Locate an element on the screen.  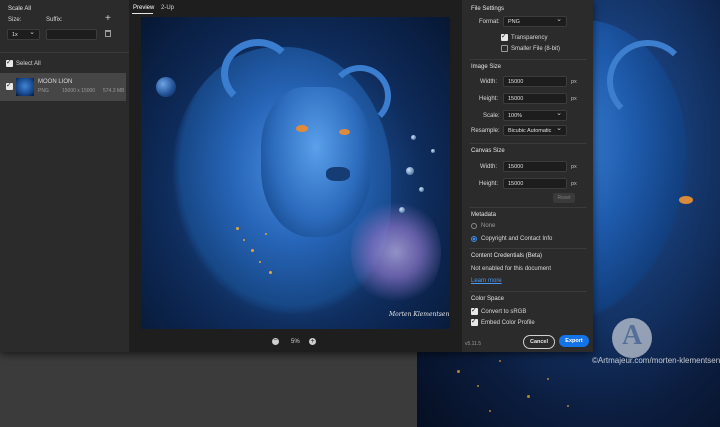
canvas-width-input: 15000 is located at coordinates (535, 166).